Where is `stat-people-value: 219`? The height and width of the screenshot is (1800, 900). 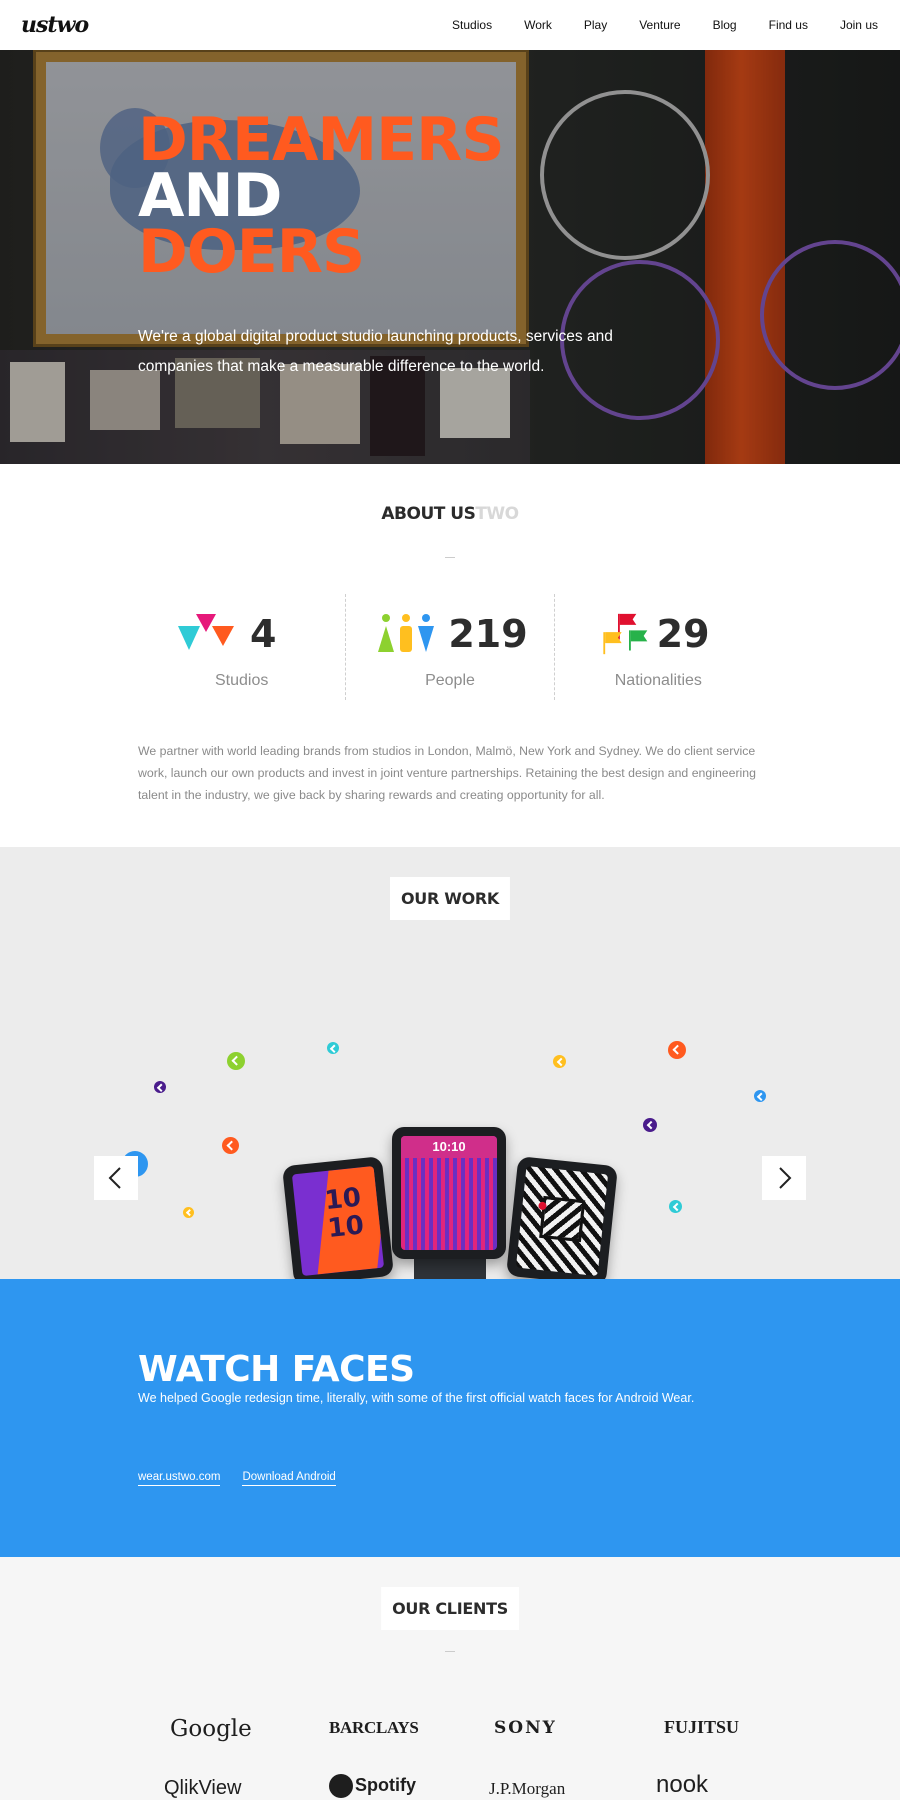 stat-people-value: 219 is located at coordinates (488, 634).